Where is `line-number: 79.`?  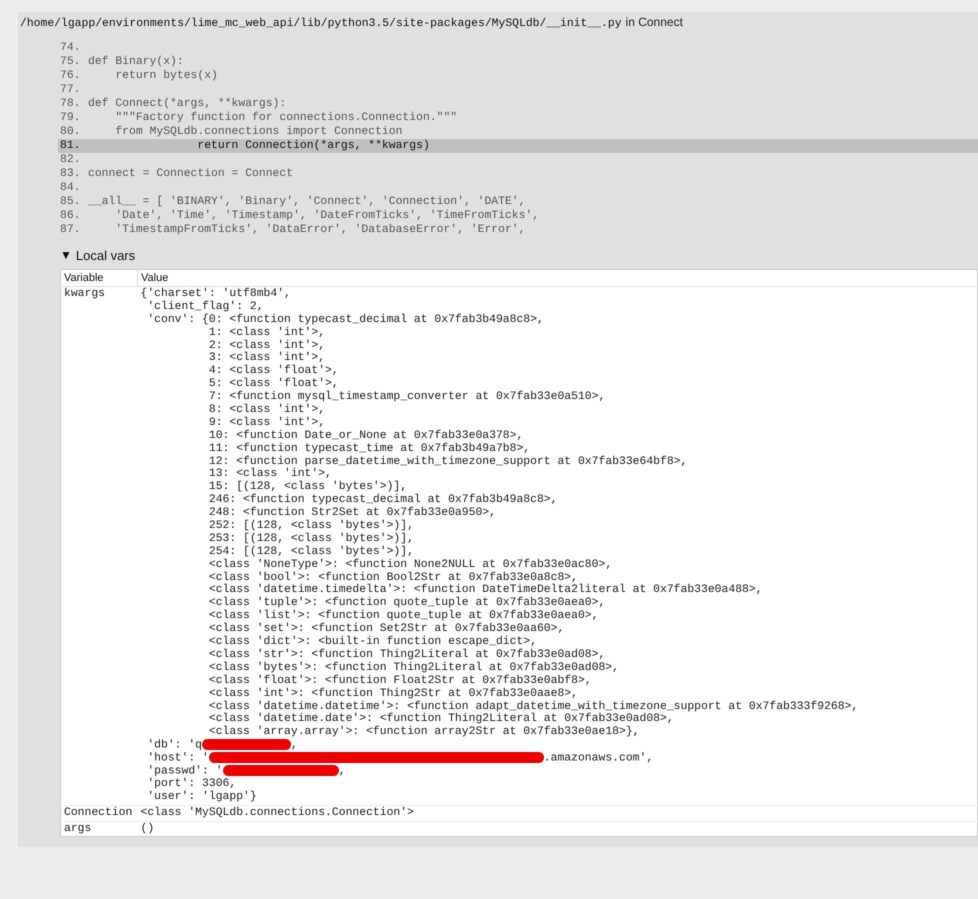
line-number: 79. is located at coordinates (70, 118).